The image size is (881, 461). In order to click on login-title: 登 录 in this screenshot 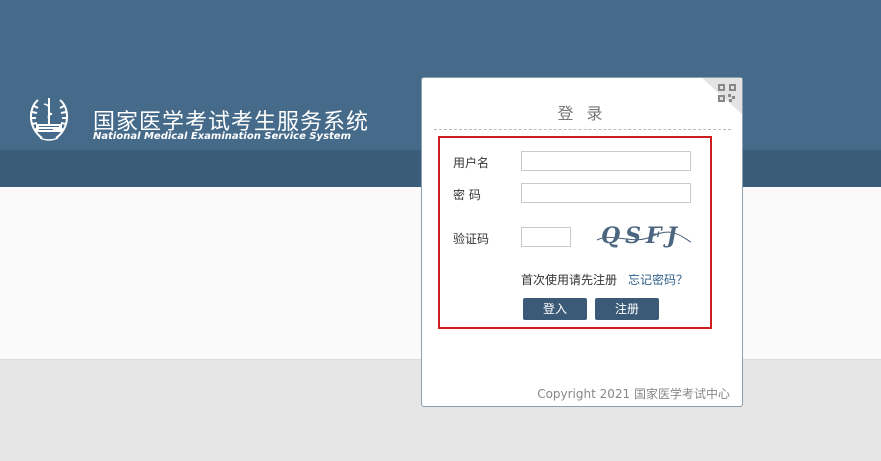, I will do `click(582, 113)`.